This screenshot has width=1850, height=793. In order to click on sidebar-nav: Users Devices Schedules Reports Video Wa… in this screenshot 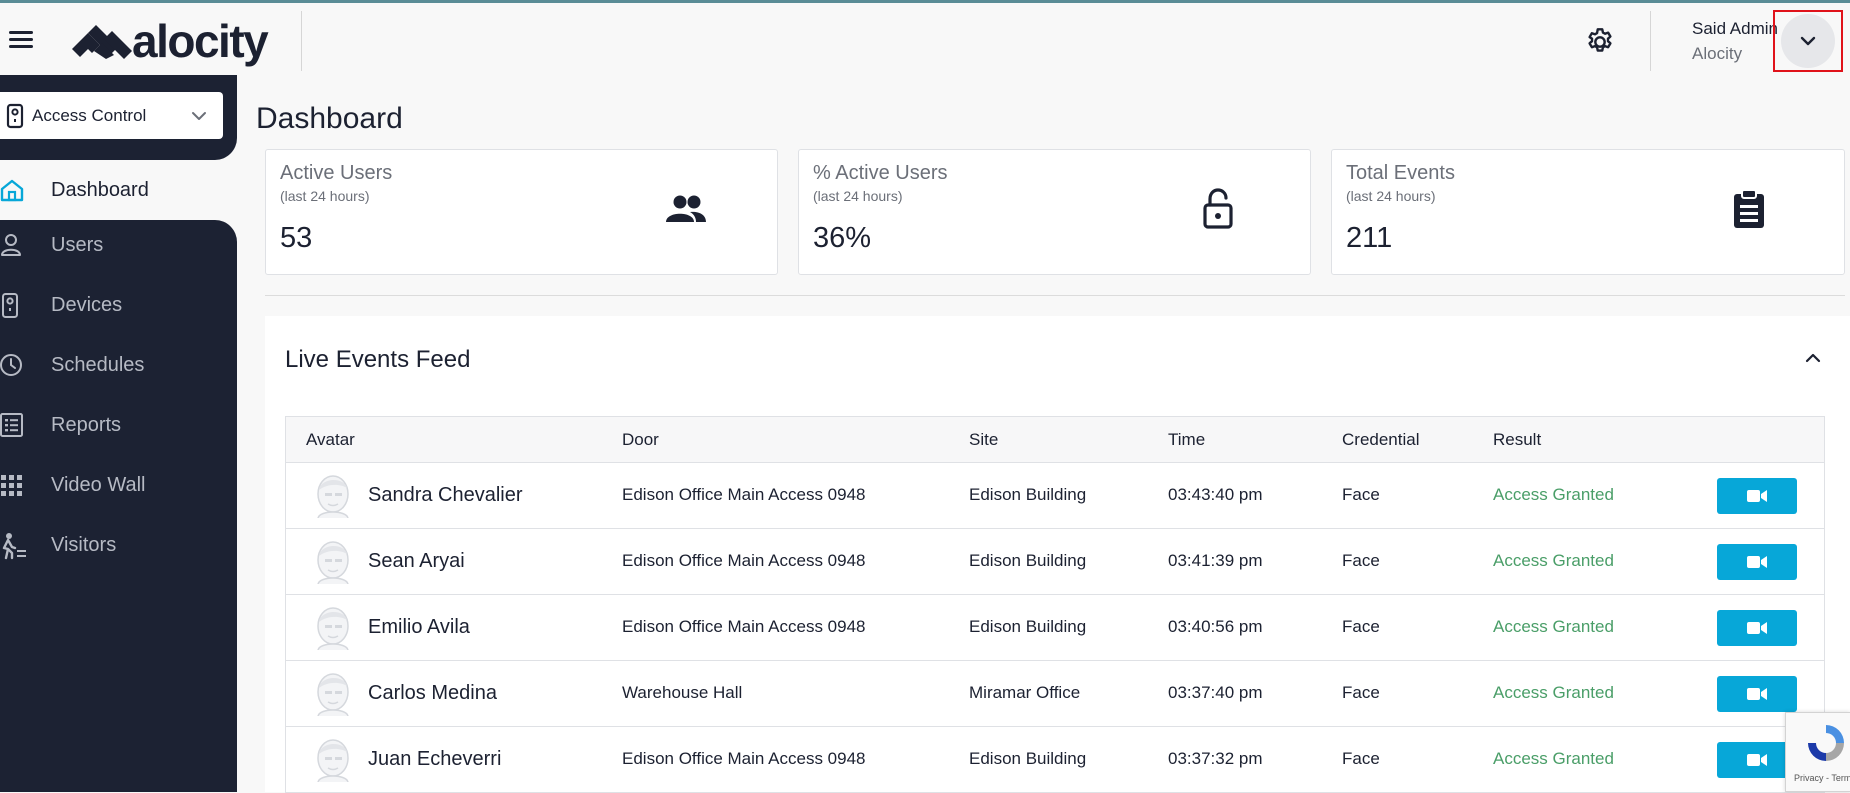, I will do `click(118, 506)`.